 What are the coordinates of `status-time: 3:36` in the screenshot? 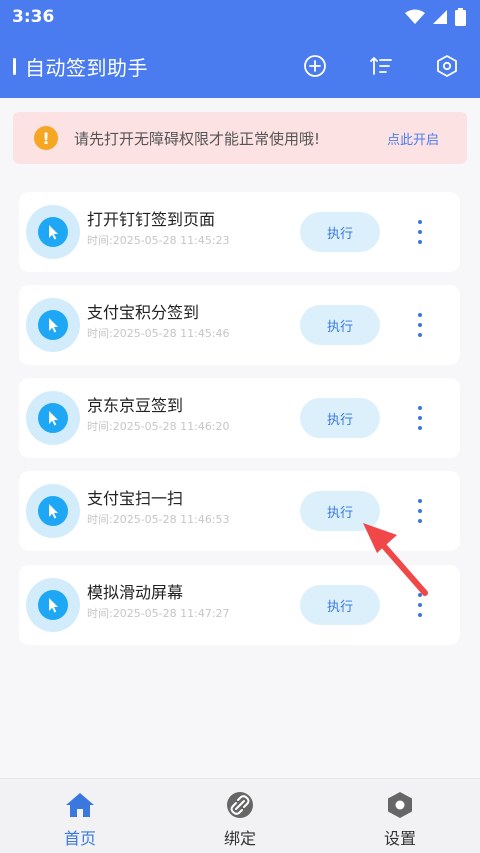 It's located at (33, 17).